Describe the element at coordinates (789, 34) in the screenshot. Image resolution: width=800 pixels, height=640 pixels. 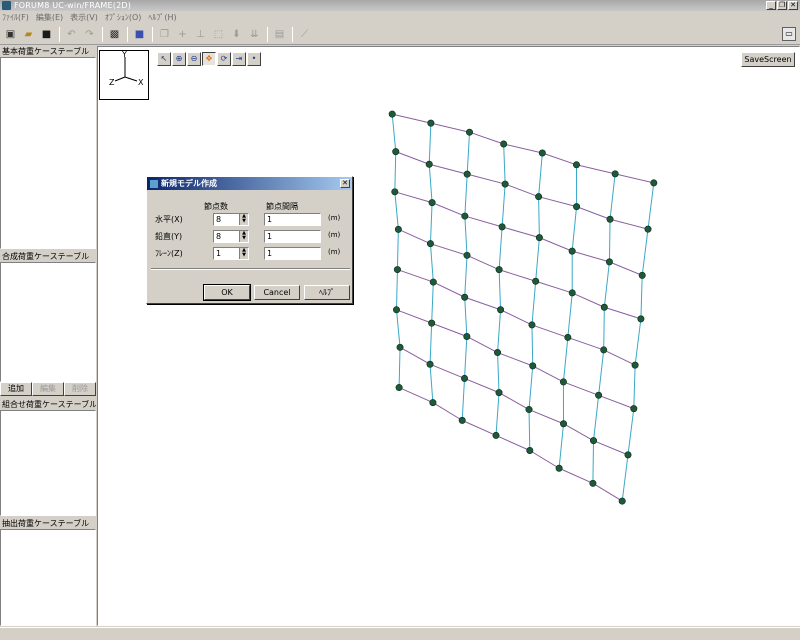
I see `screenshot-icon: ▭` at that location.